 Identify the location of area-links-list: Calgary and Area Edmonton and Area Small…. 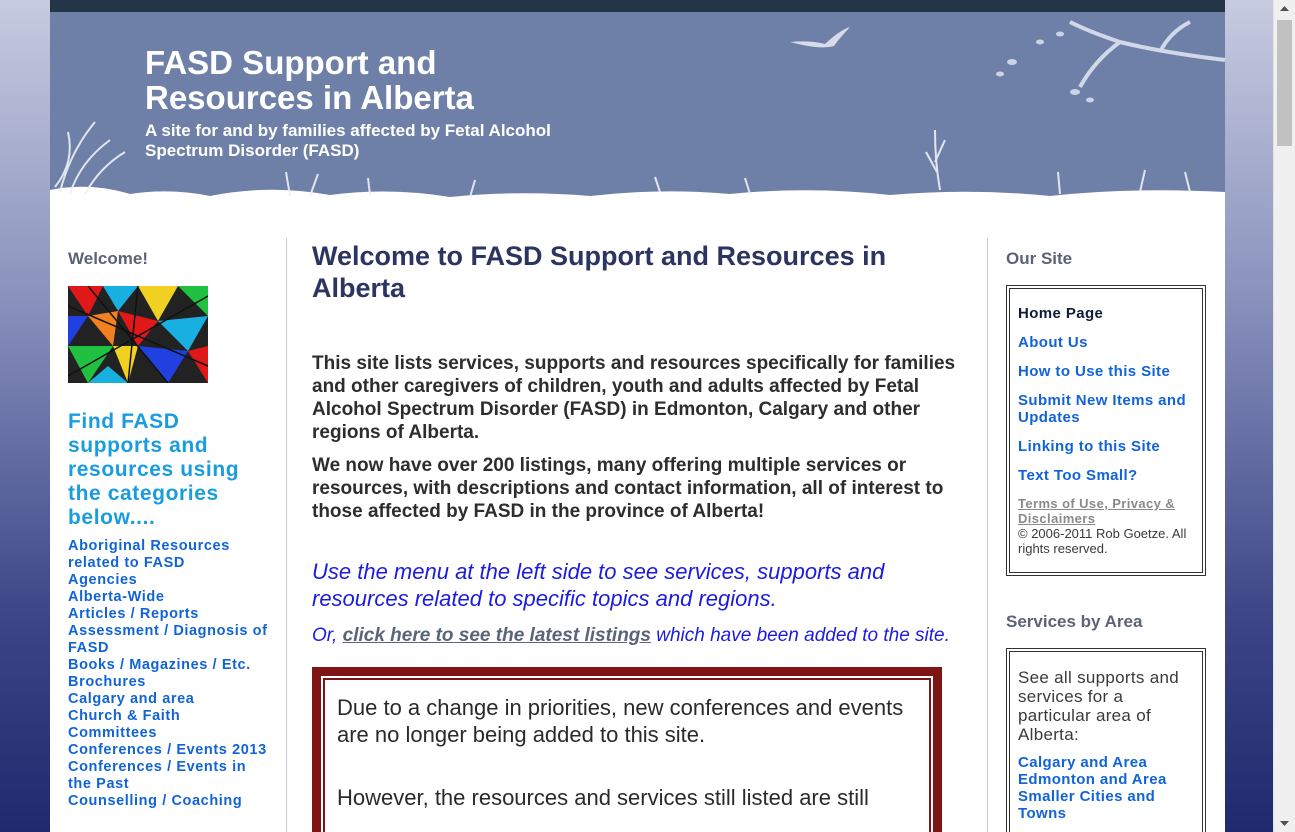
(1106, 788).